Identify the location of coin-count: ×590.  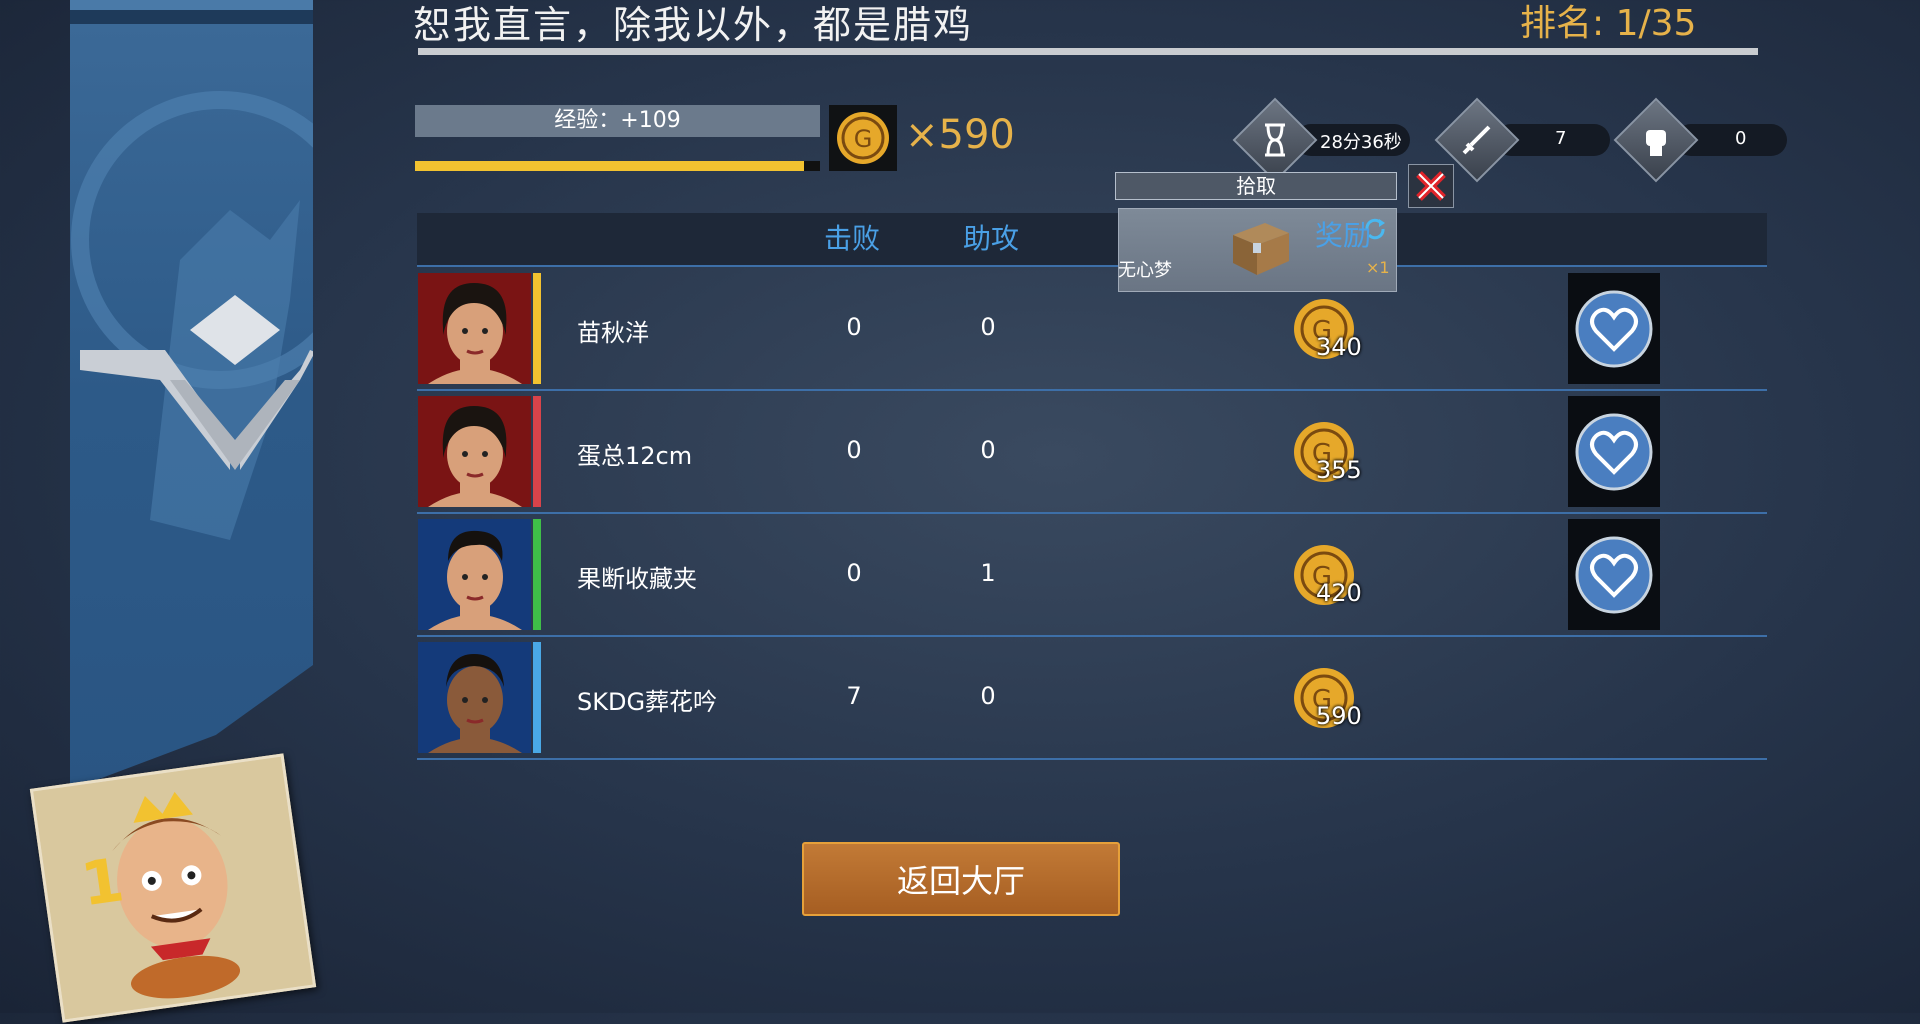
(960, 135).